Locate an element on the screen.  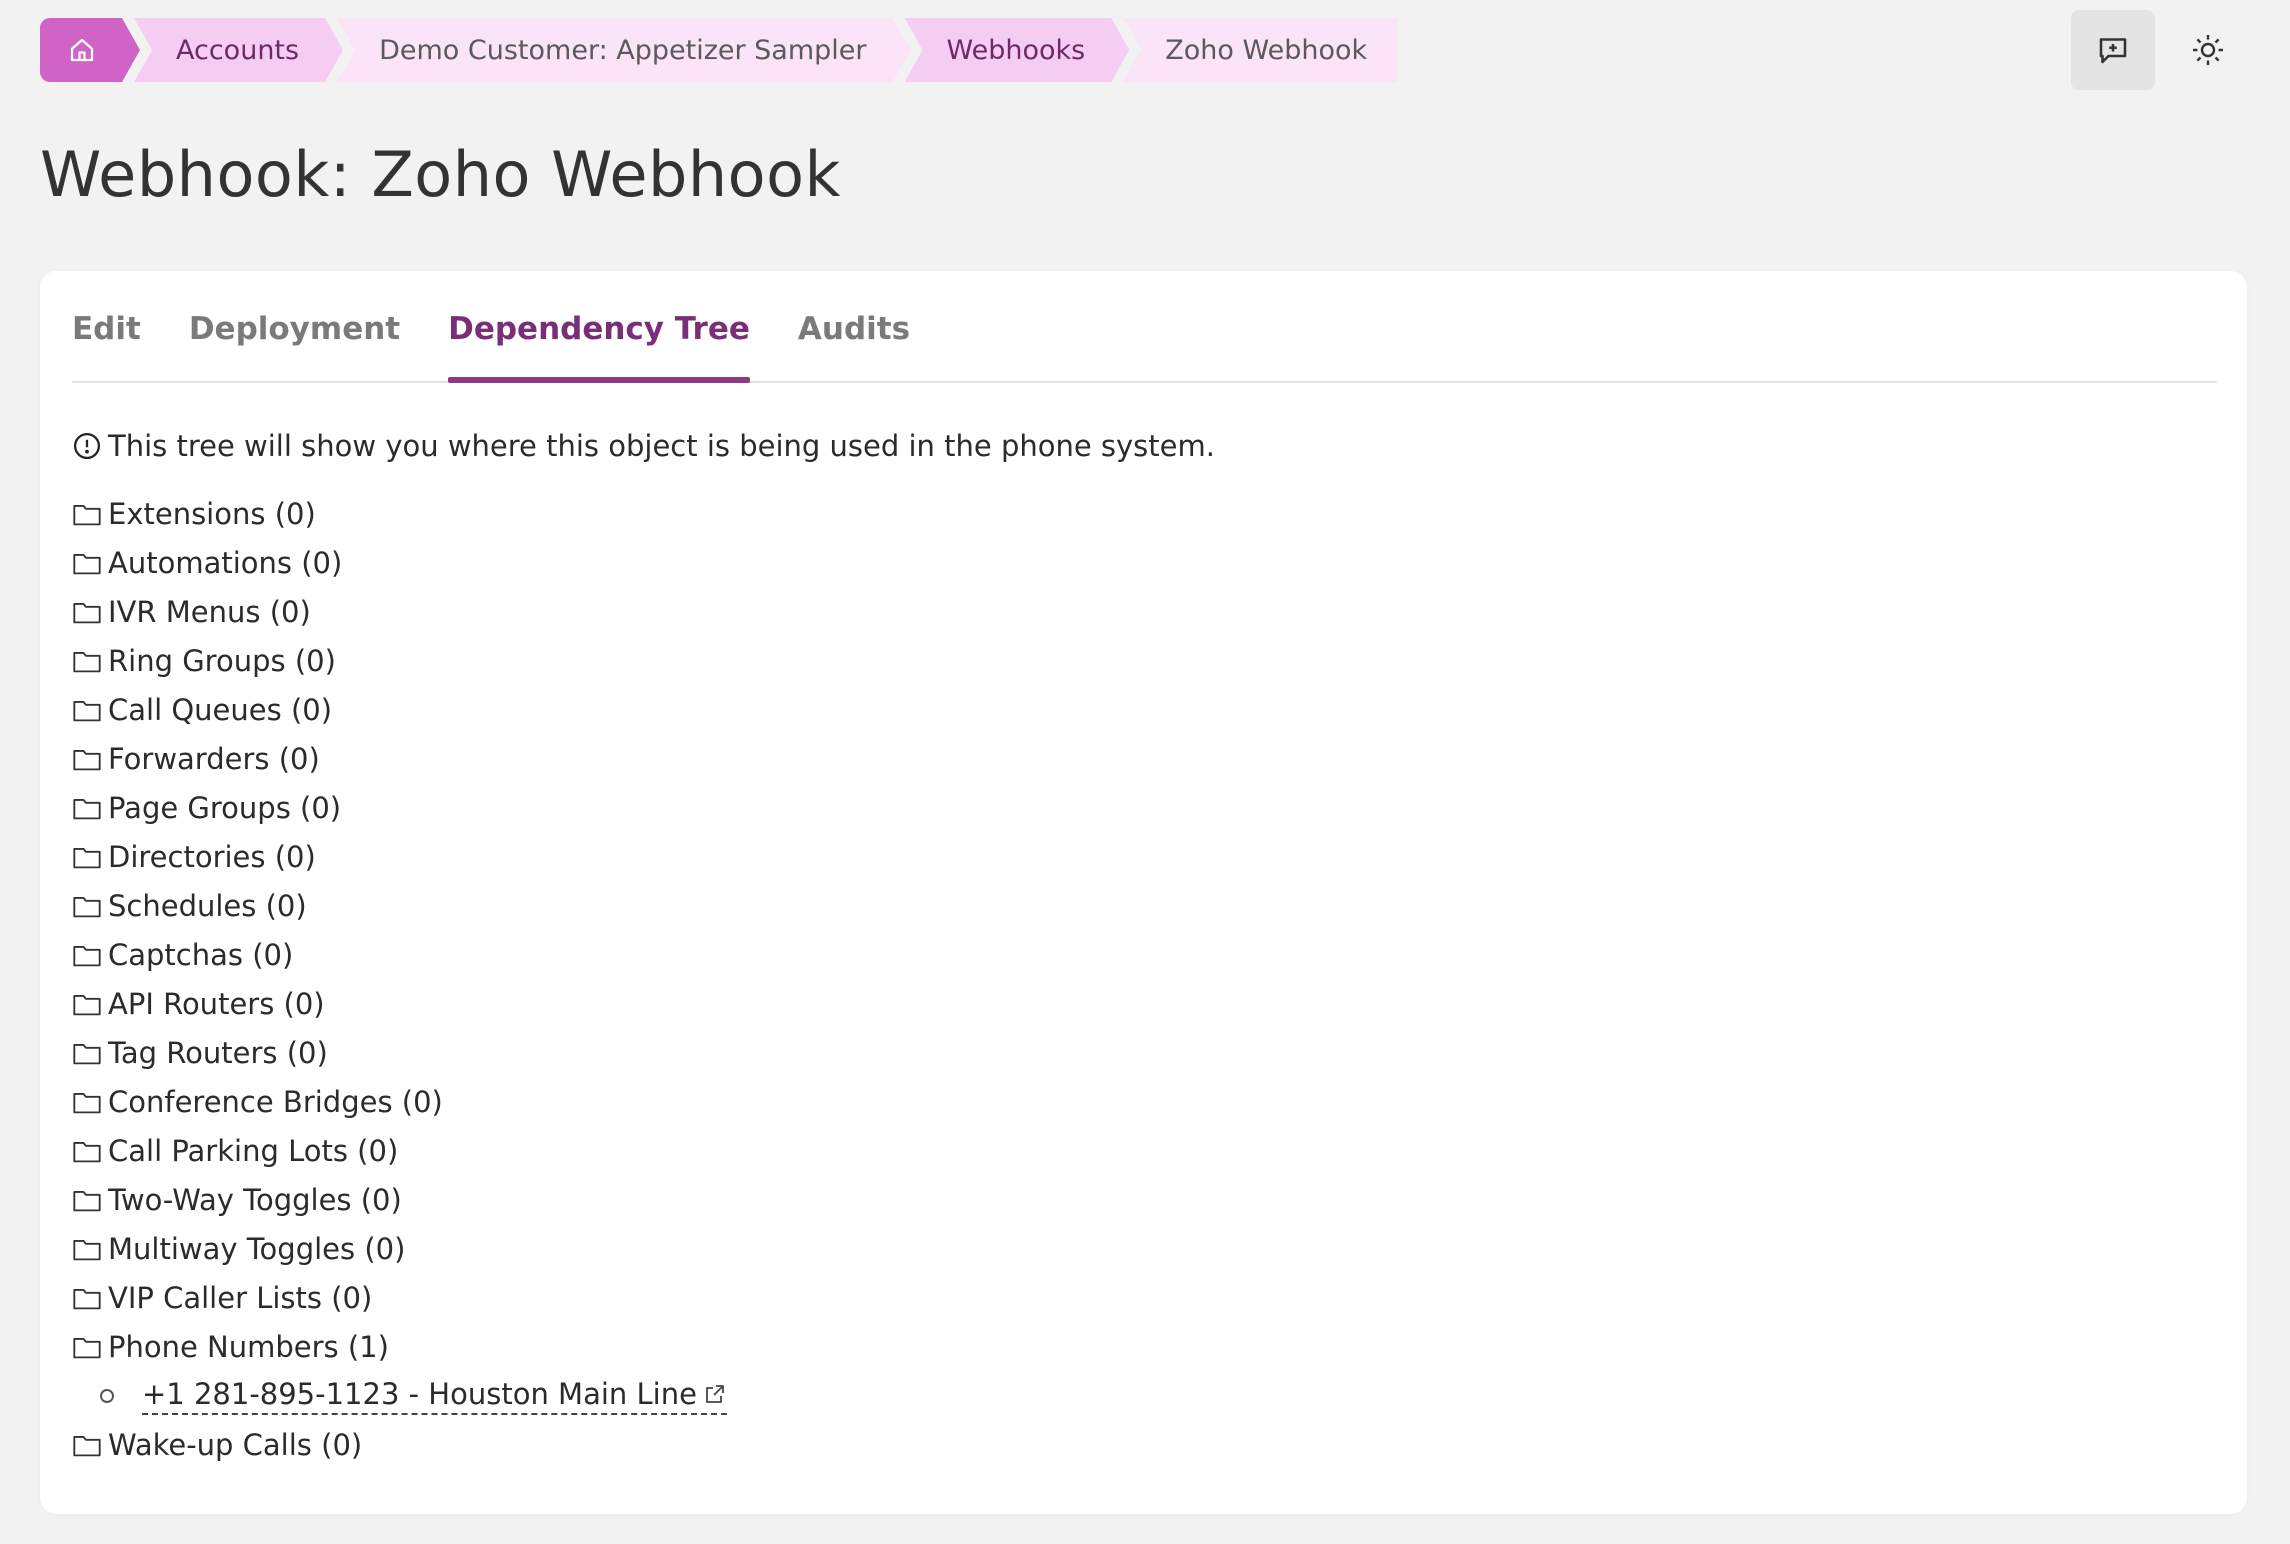
tab-bar: Edit Deployment Dependency Tree Audits is located at coordinates (1144, 347).